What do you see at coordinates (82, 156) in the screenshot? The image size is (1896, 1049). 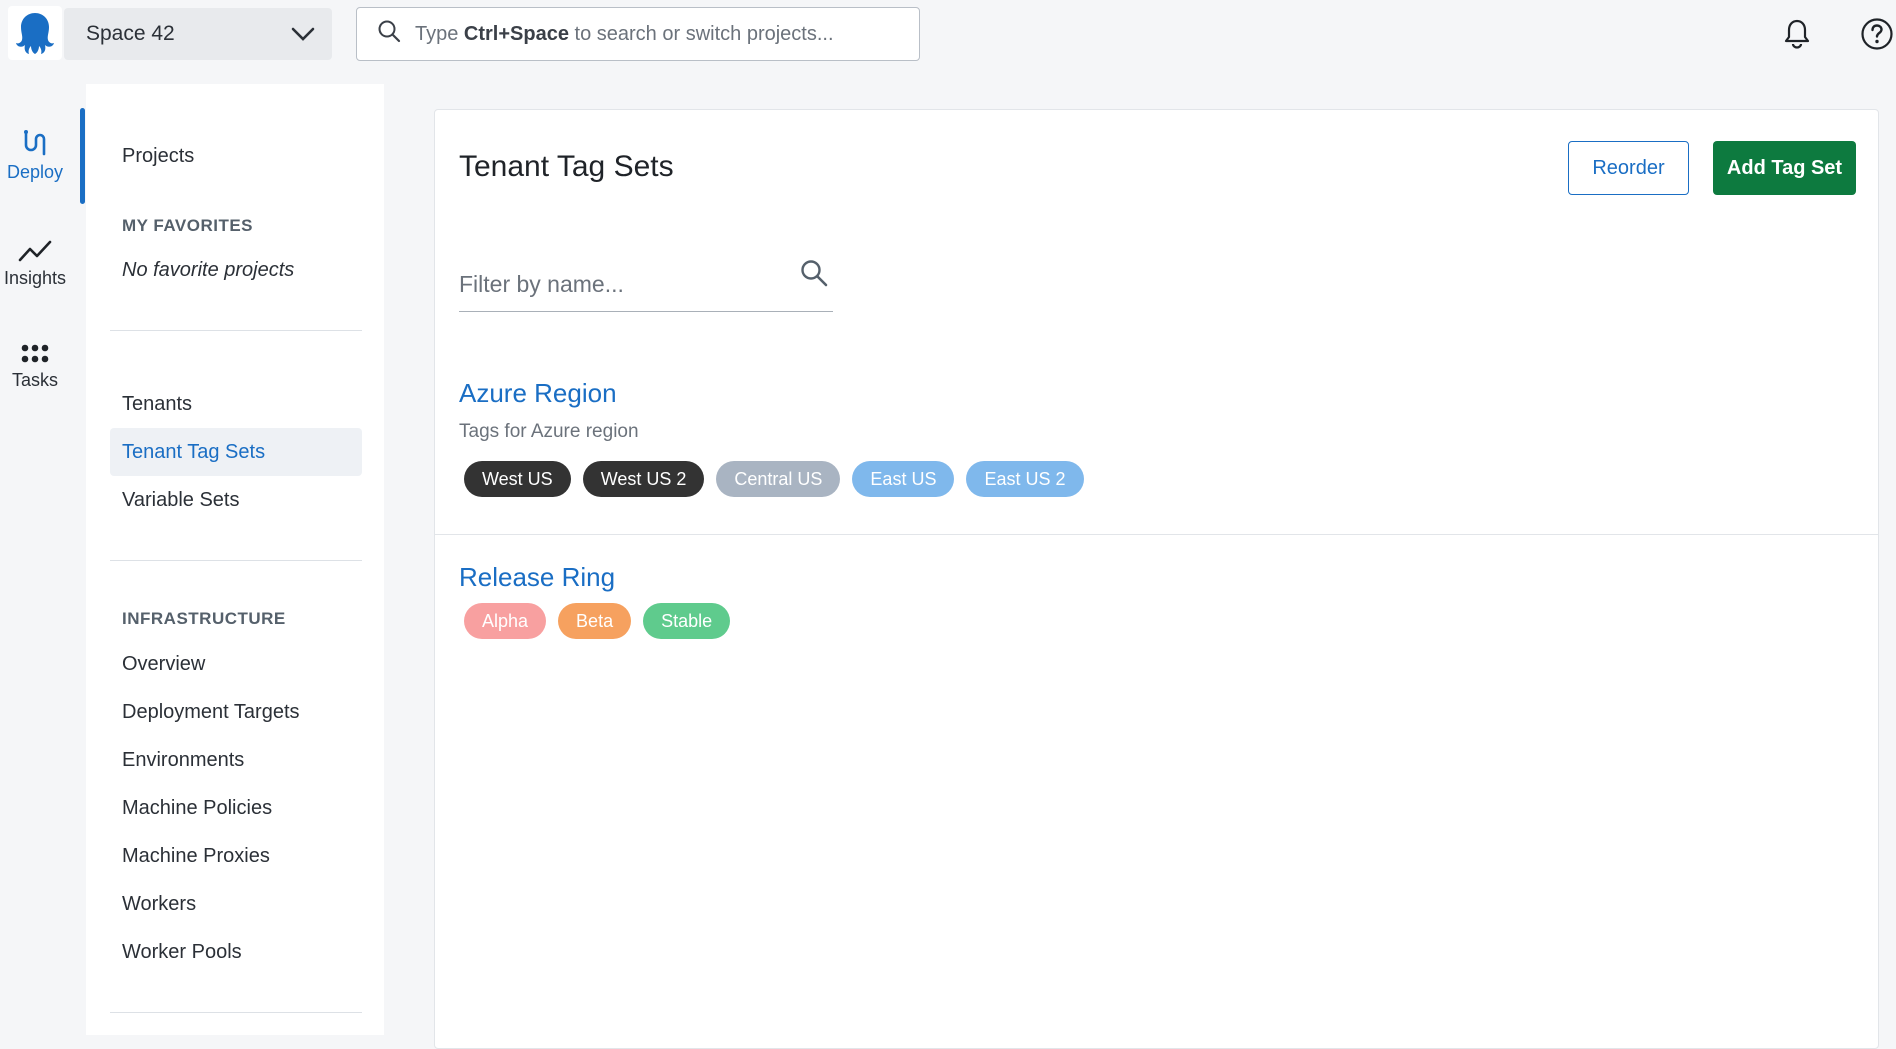 I see `rail-active-indicator` at bounding box center [82, 156].